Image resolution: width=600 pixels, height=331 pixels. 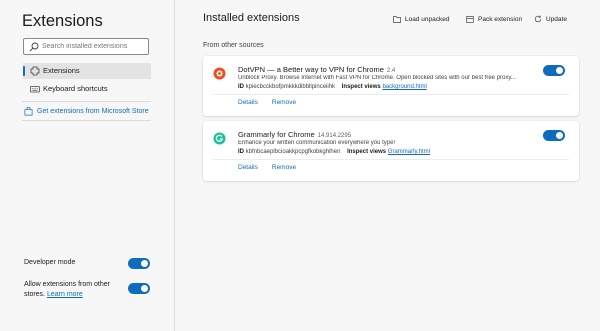 What do you see at coordinates (87, 71) in the screenshot?
I see `sidebar-item-extensions: Extensions` at bounding box center [87, 71].